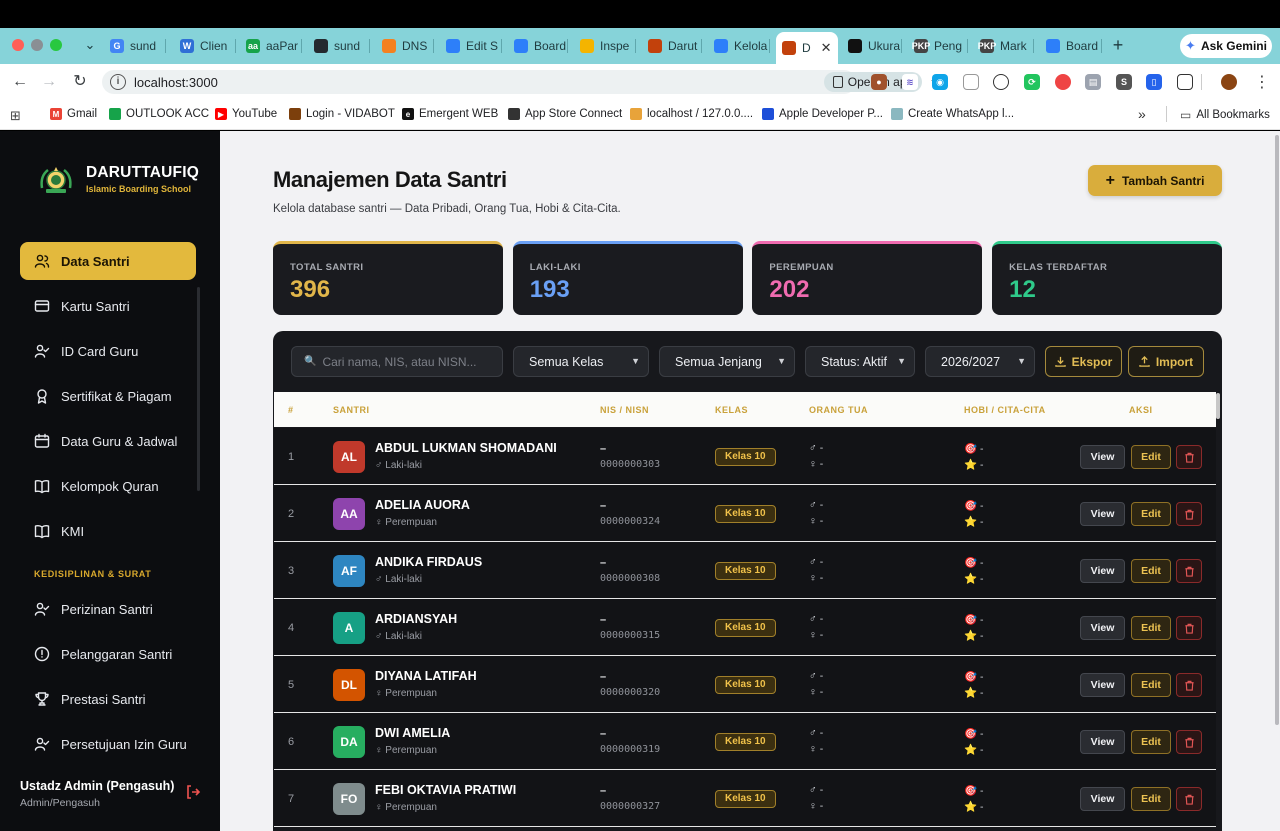 The width and height of the screenshot is (1280, 831). Describe the element at coordinates (565, 114) in the screenshot. I see `bookmark-item: App Store Connect` at that location.